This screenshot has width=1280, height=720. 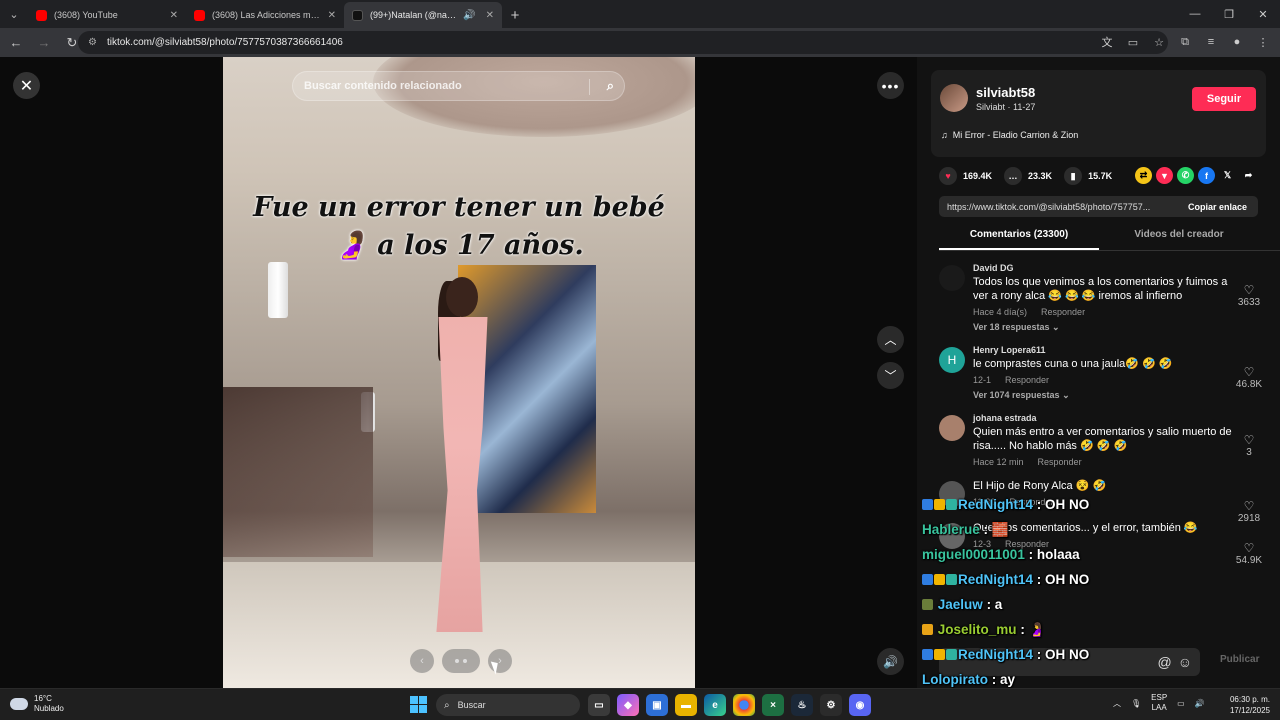 What do you see at coordinates (49, 708) in the screenshot?
I see `weather-status: Nublado` at bounding box center [49, 708].